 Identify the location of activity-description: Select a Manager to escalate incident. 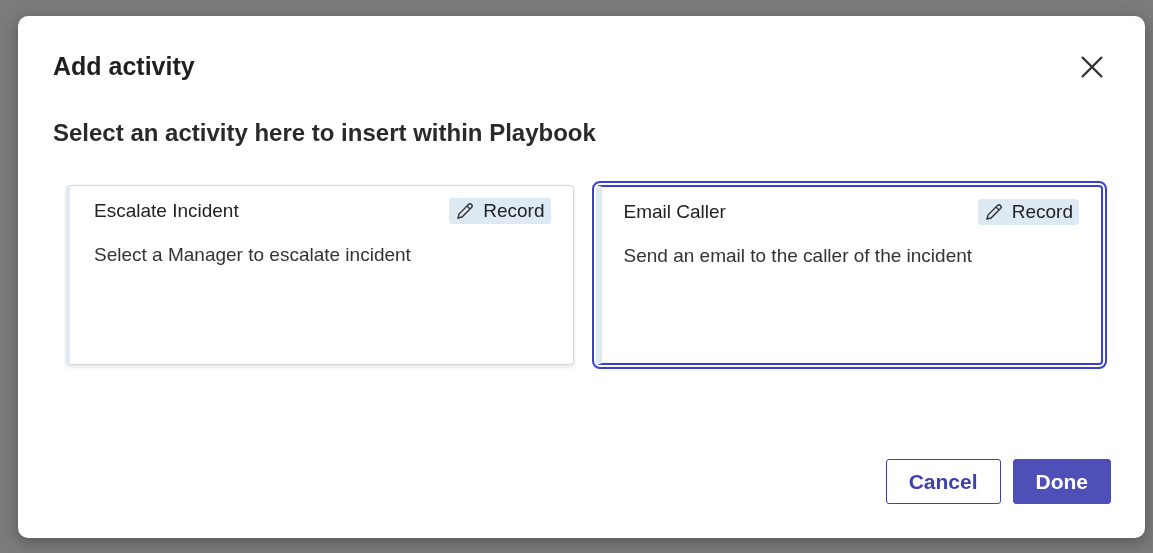
(253, 255).